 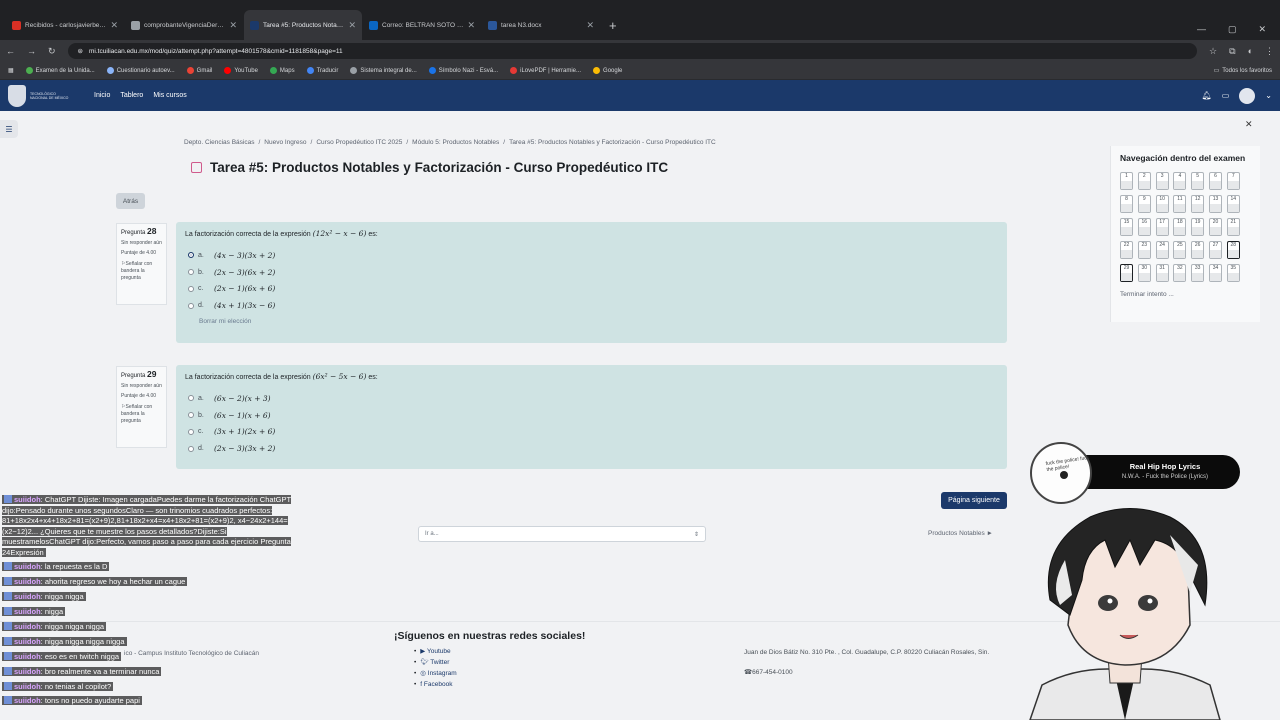 What do you see at coordinates (455, 142) in the screenshot?
I see `breadcrumb-item: Módulo 5: Productos Notables` at bounding box center [455, 142].